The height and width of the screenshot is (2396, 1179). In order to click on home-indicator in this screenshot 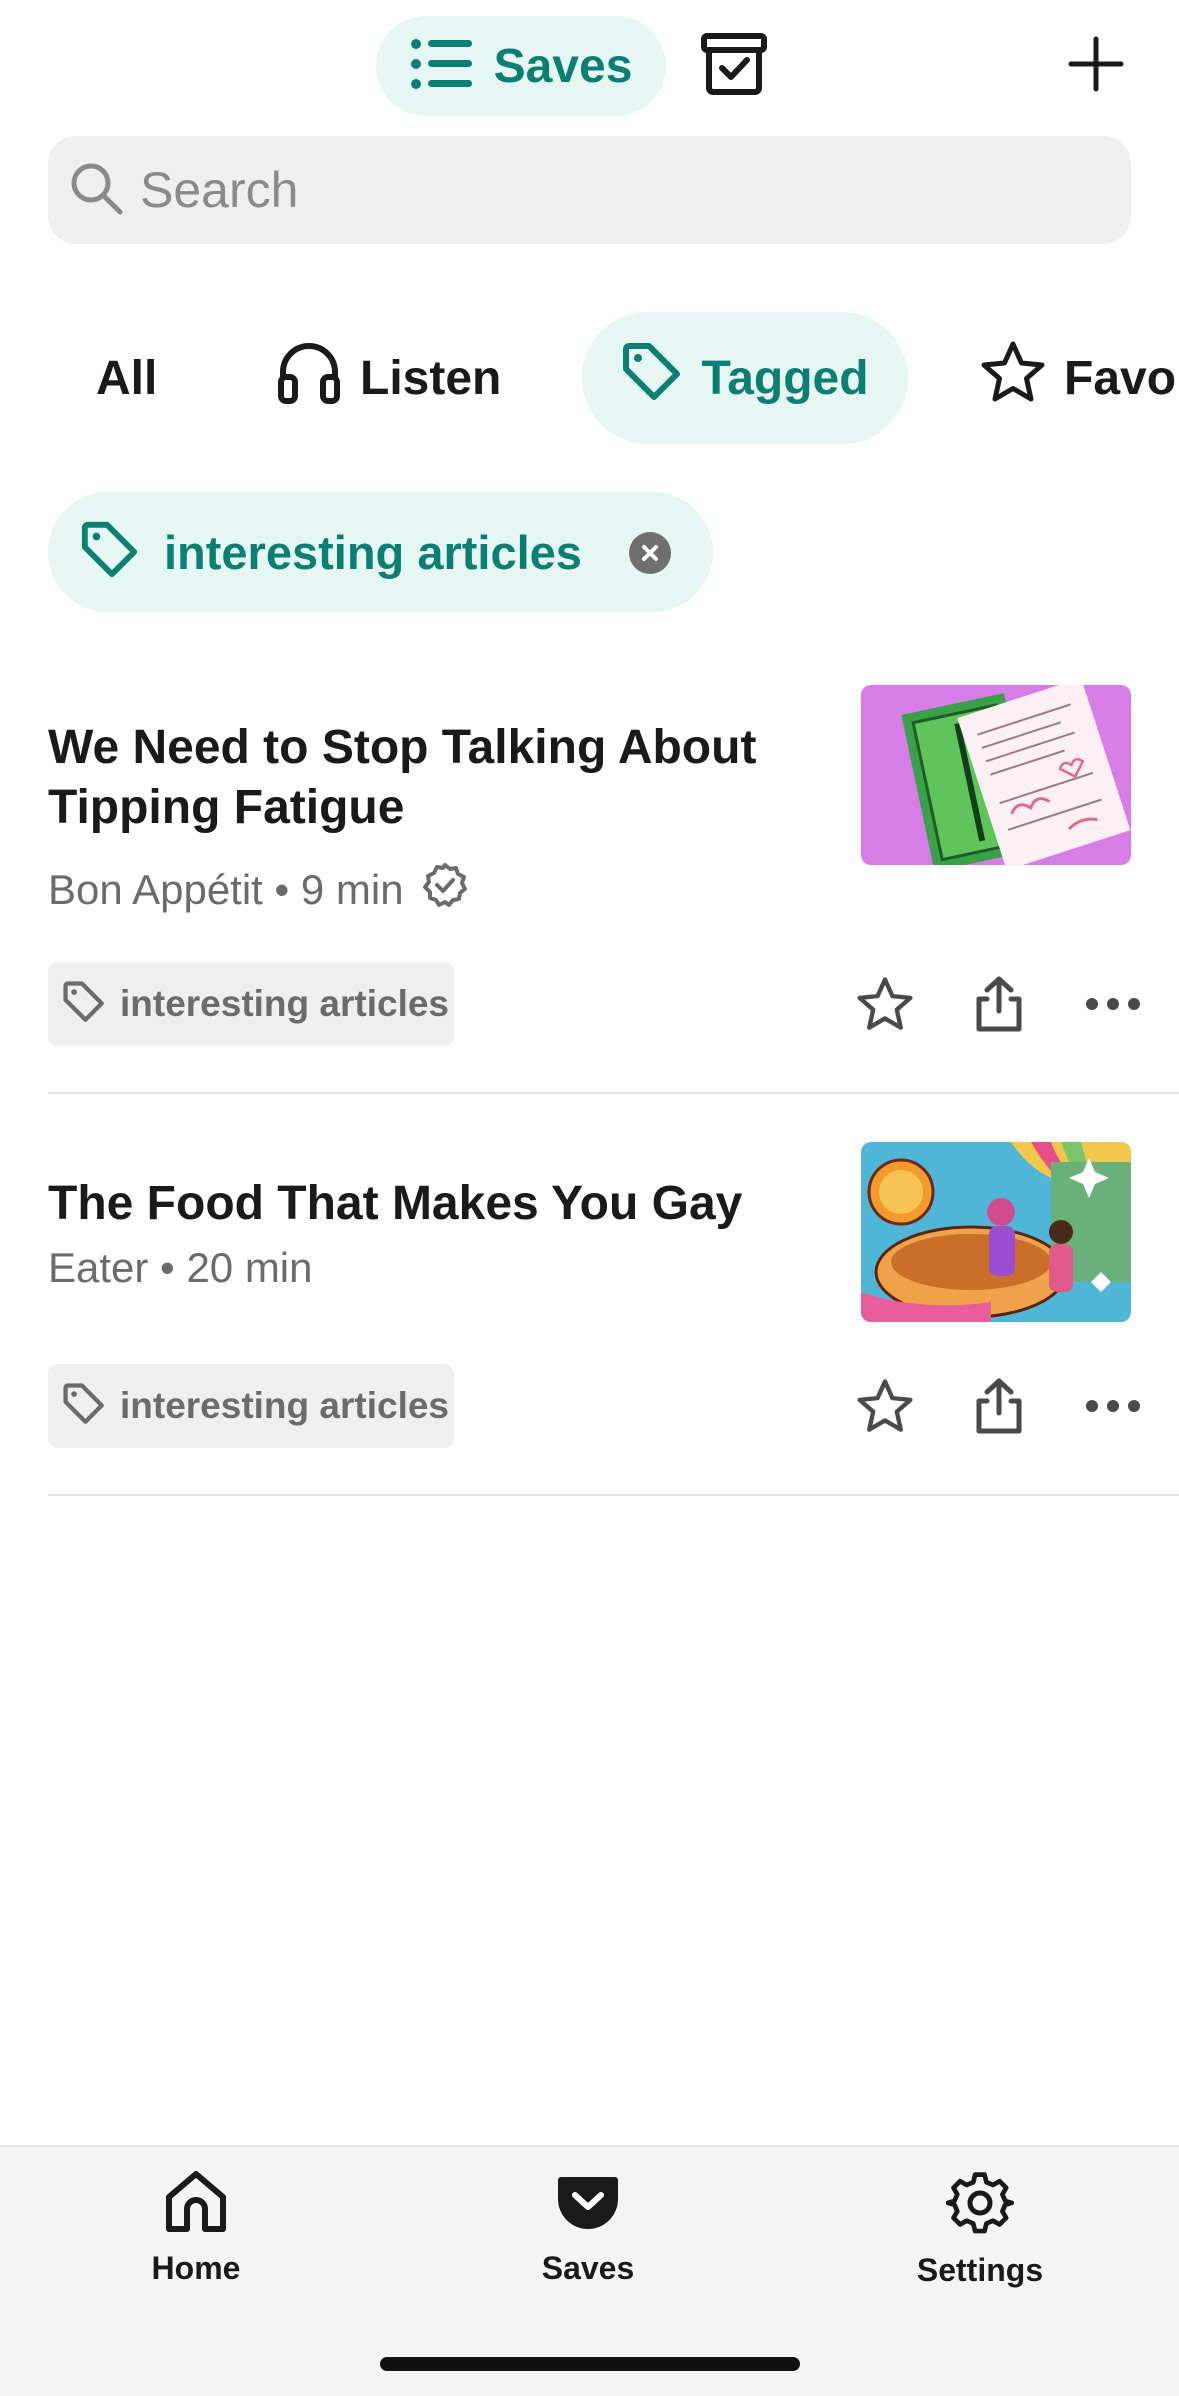, I will do `click(590, 2364)`.